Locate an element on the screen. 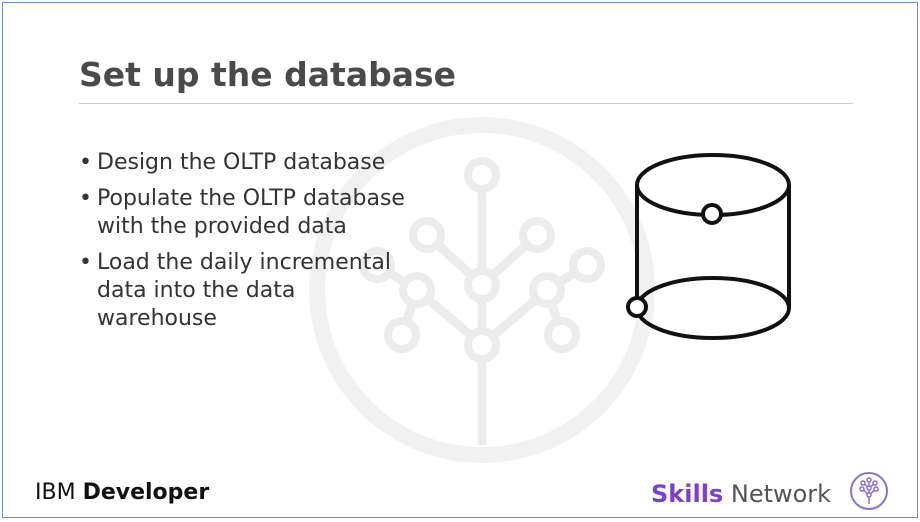  database-cylinder-icon is located at coordinates (708, 246).